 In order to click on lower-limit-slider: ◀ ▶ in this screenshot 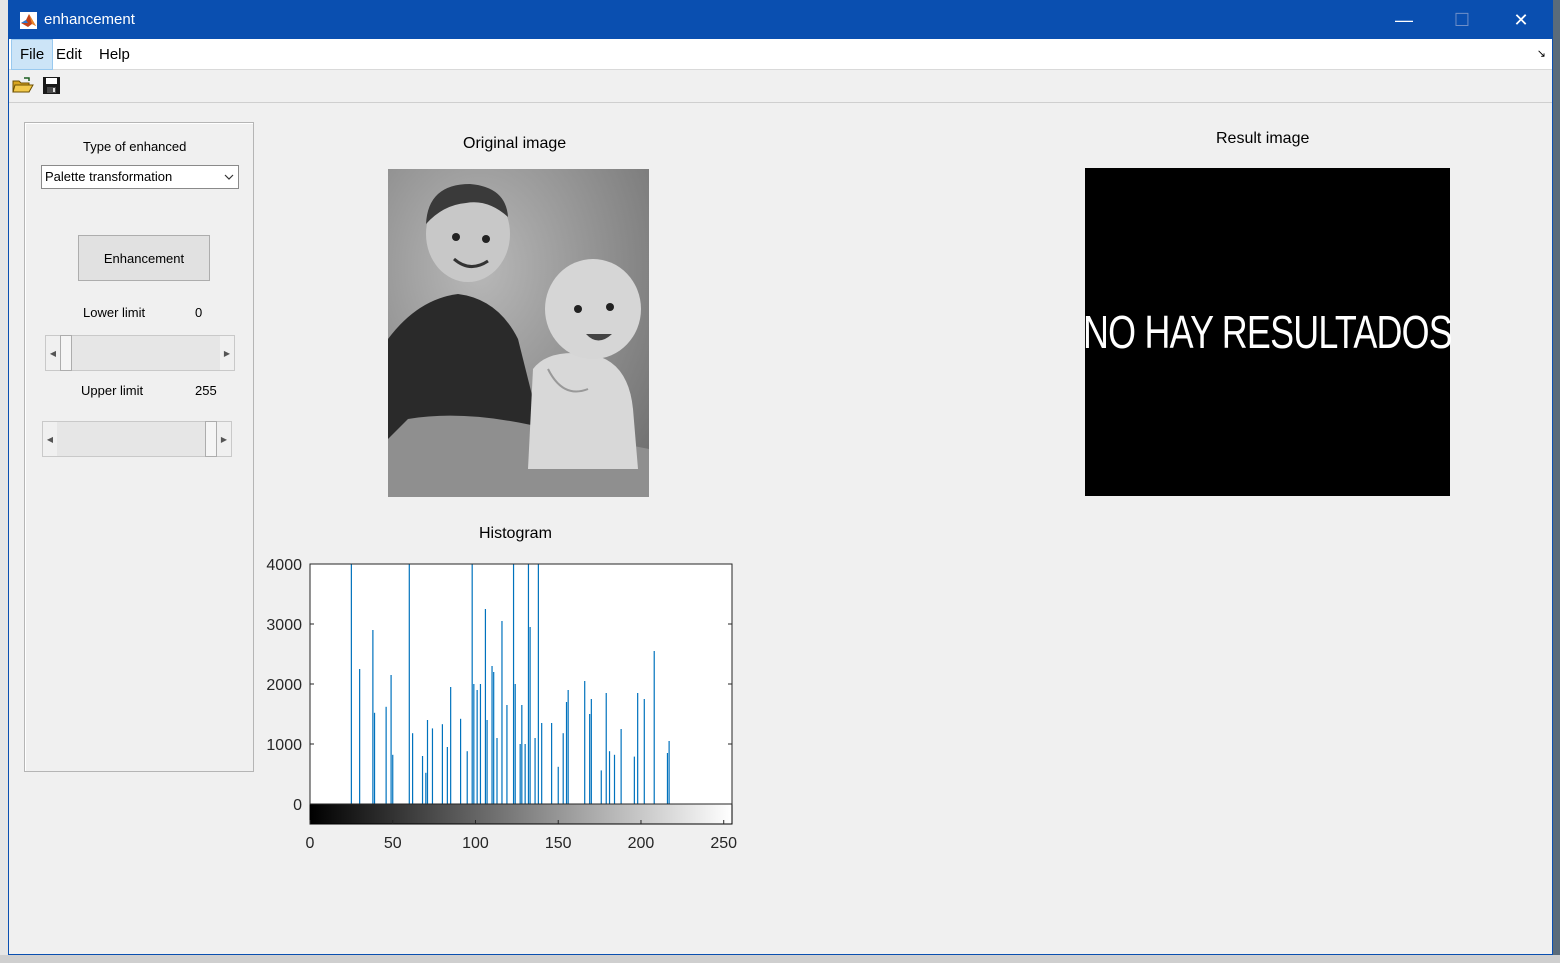, I will do `click(140, 353)`.